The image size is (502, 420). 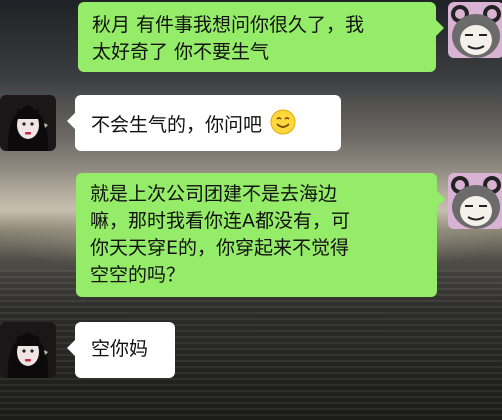 What do you see at coordinates (228, 25) in the screenshot?
I see `message-line: 秋月 有件事我想问你很久了，我` at bounding box center [228, 25].